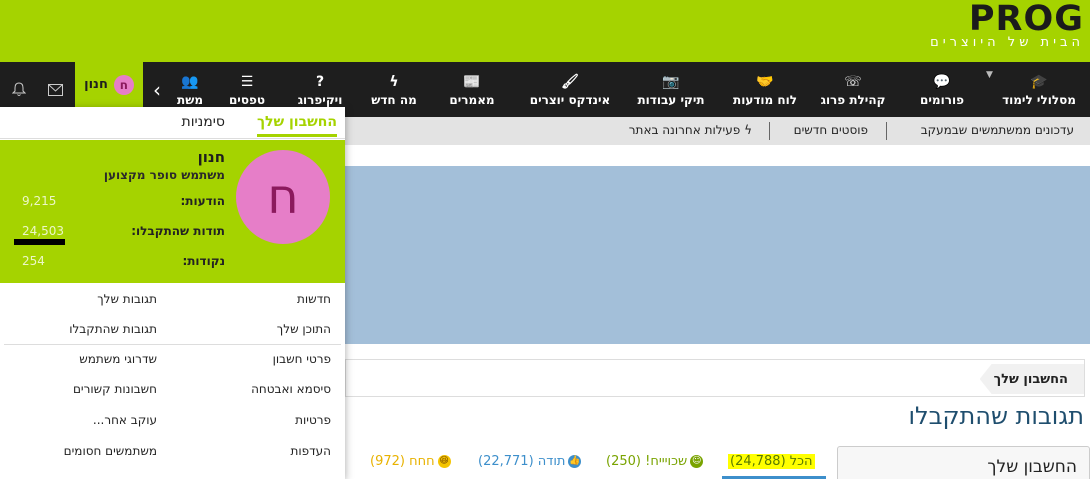 The width and height of the screenshot is (1090, 479). What do you see at coordinates (178, 231) in the screenshot?
I see `stat-label-reactions: תודות שהתקבלו:` at bounding box center [178, 231].